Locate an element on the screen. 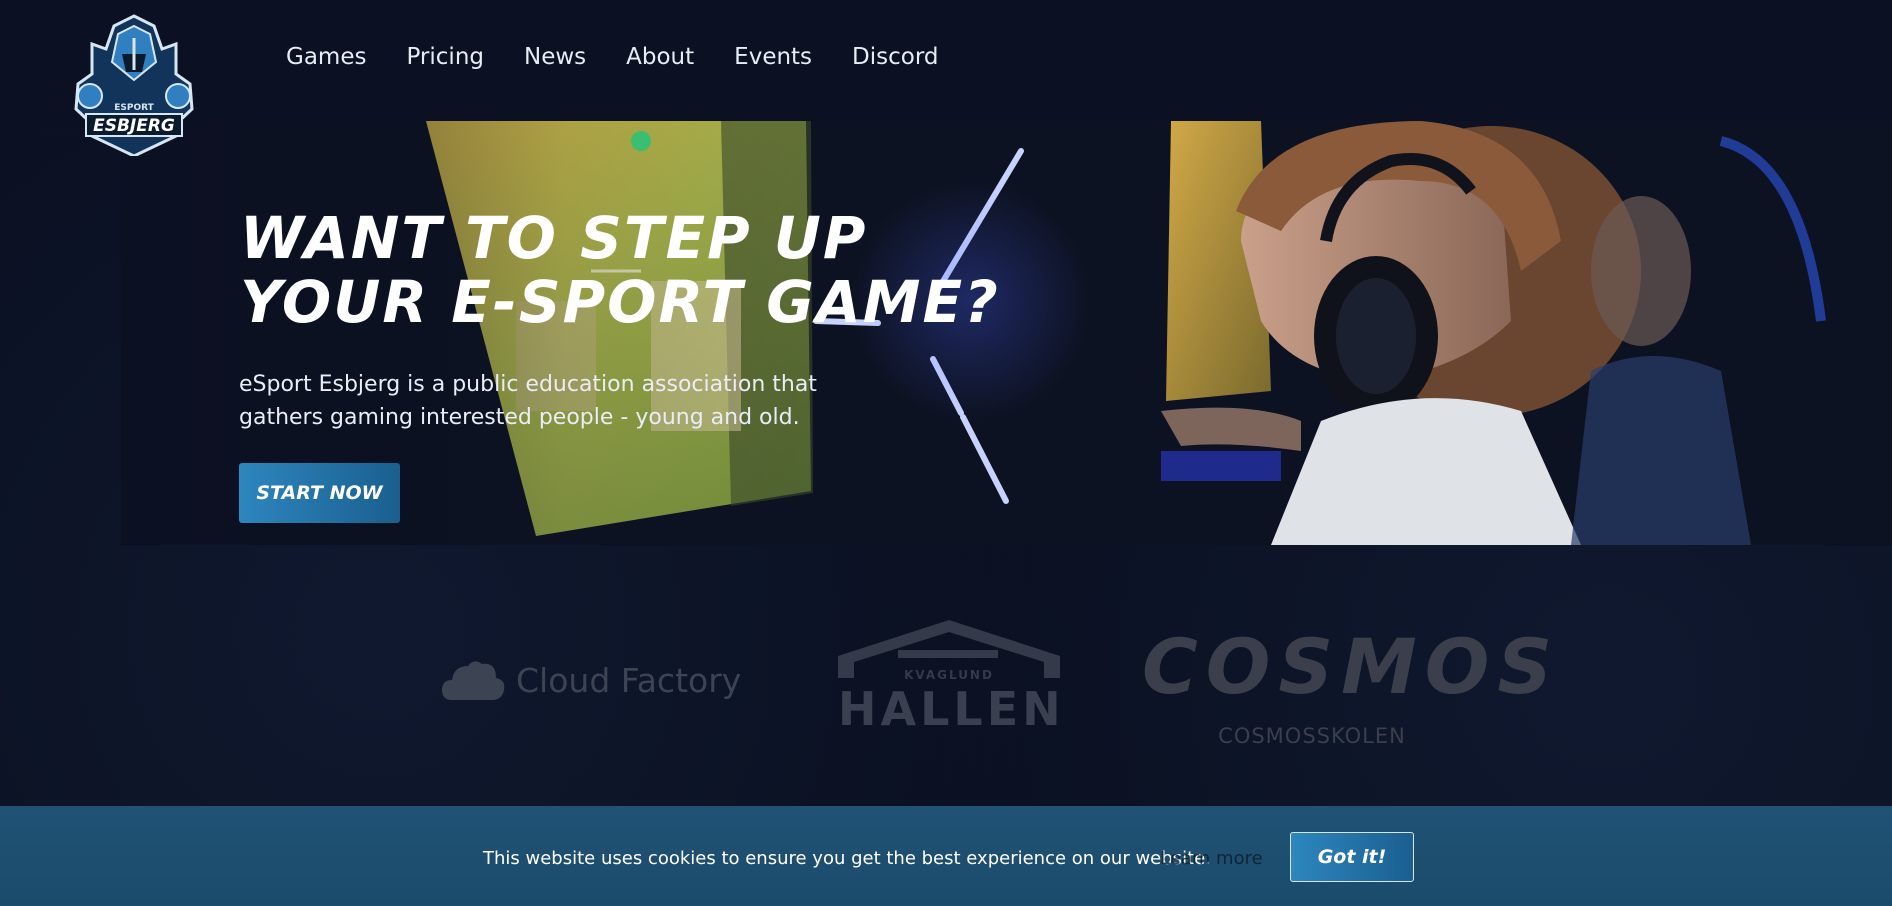 The height and width of the screenshot is (906, 1892). cosmosskolen-text: COSMOSSKOLEN is located at coordinates (1312, 736).